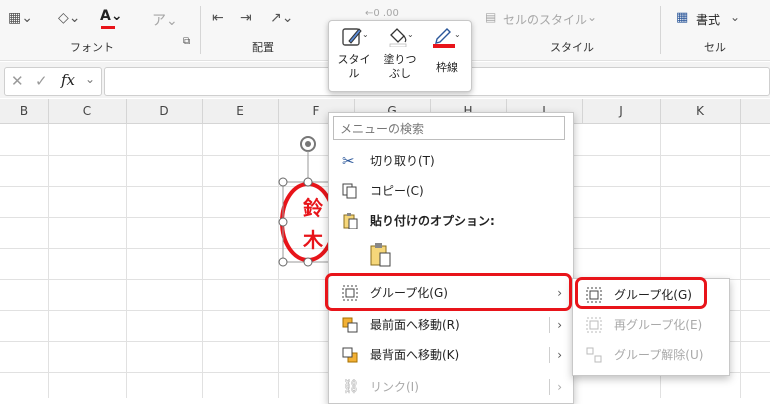 The width and height of the screenshot is (770, 404). What do you see at coordinates (313, 208) in the screenshot?
I see `seal-char: 鈴` at bounding box center [313, 208].